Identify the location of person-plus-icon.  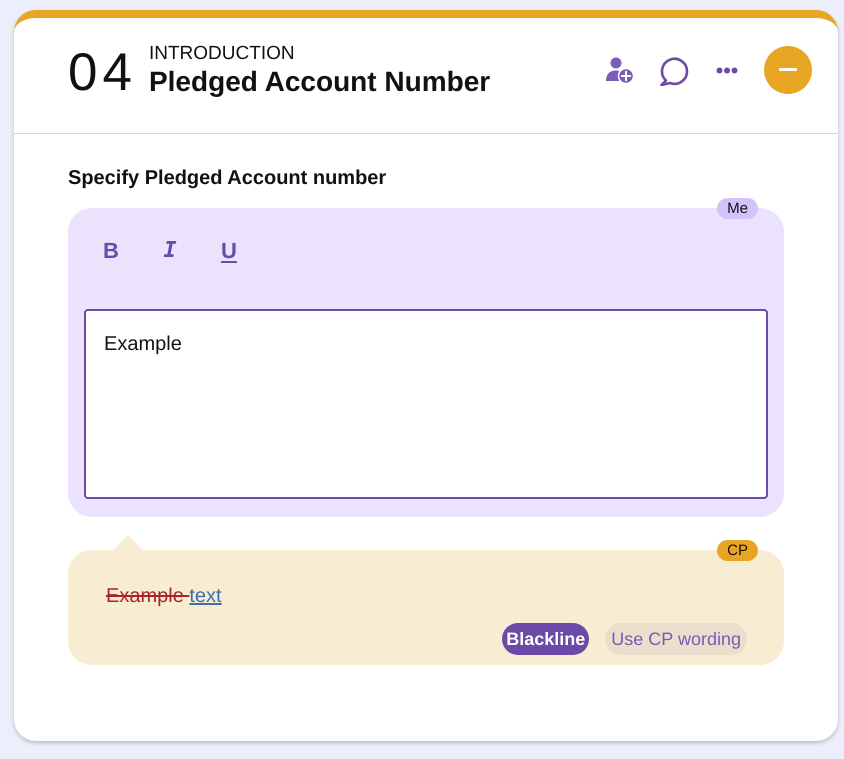
(620, 70).